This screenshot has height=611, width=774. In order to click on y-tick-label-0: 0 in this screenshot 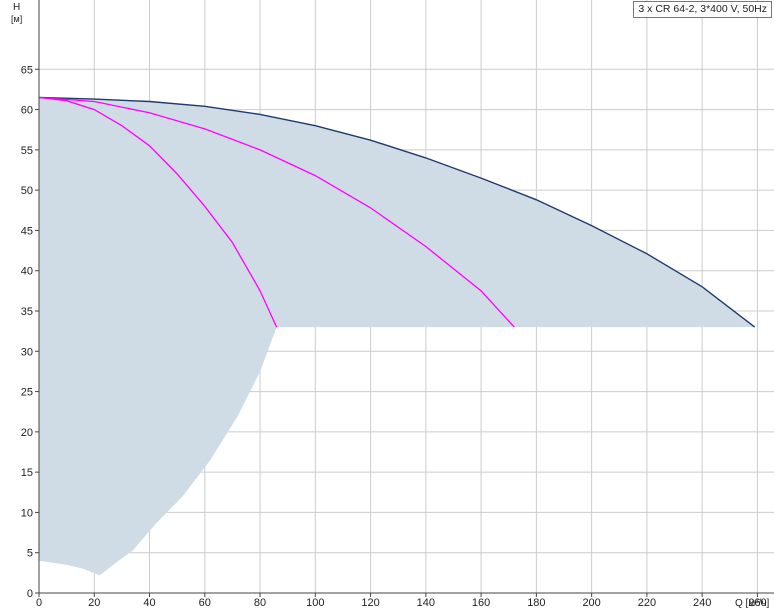, I will do `click(30, 594)`.